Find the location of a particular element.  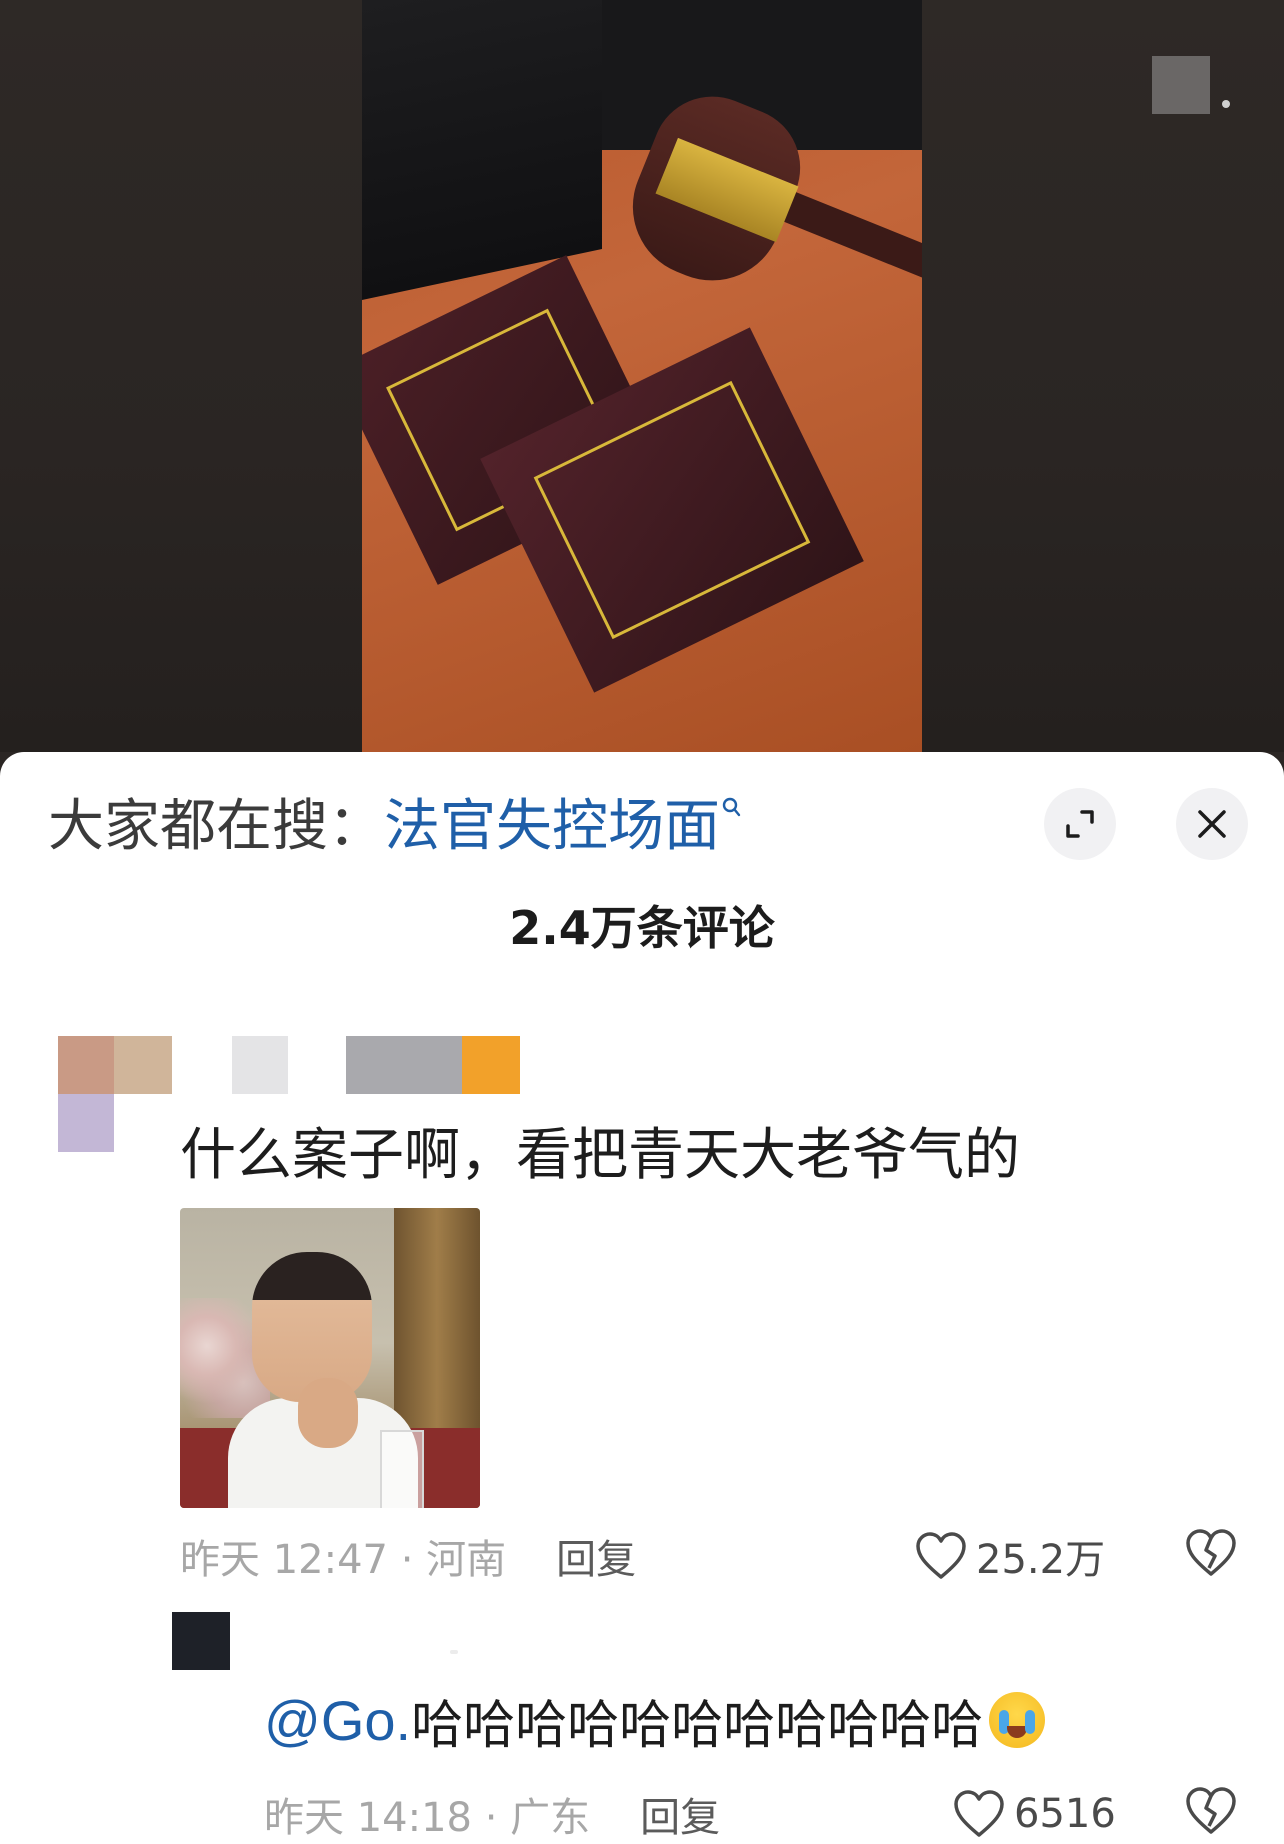

dislike-button is located at coordinates (1212, 1556).